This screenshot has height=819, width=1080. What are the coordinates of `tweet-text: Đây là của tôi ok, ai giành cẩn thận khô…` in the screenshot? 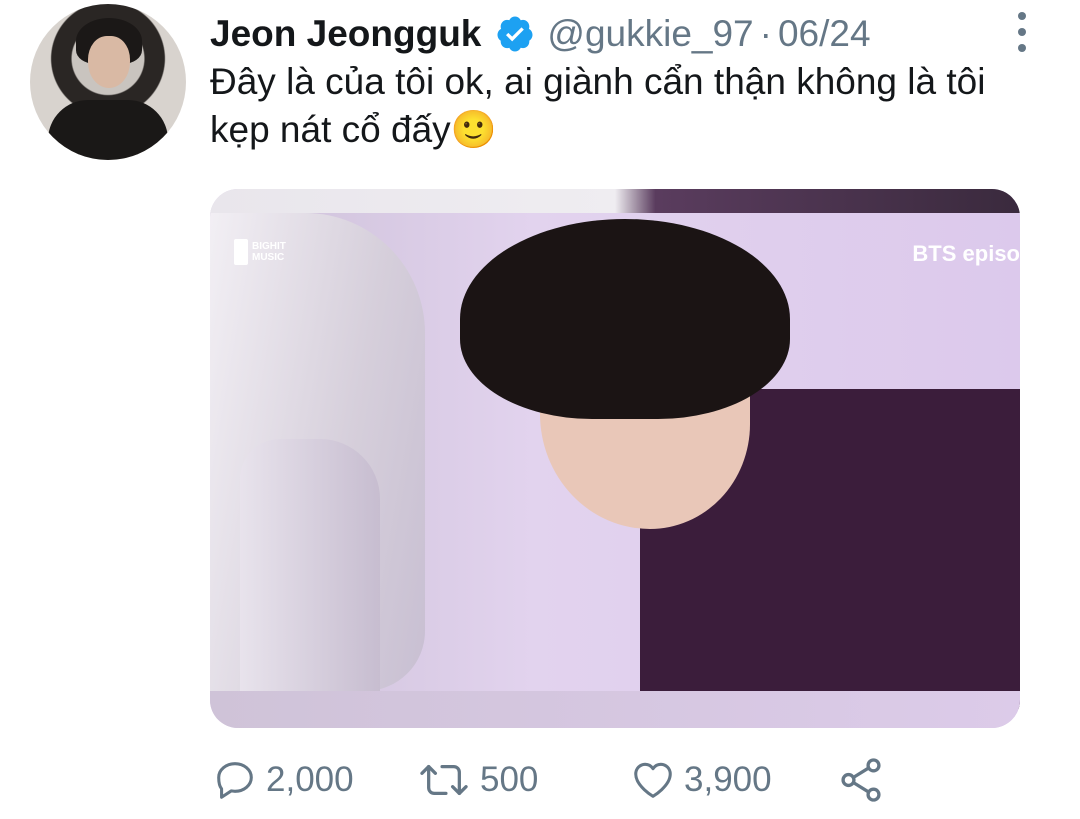 It's located at (598, 105).